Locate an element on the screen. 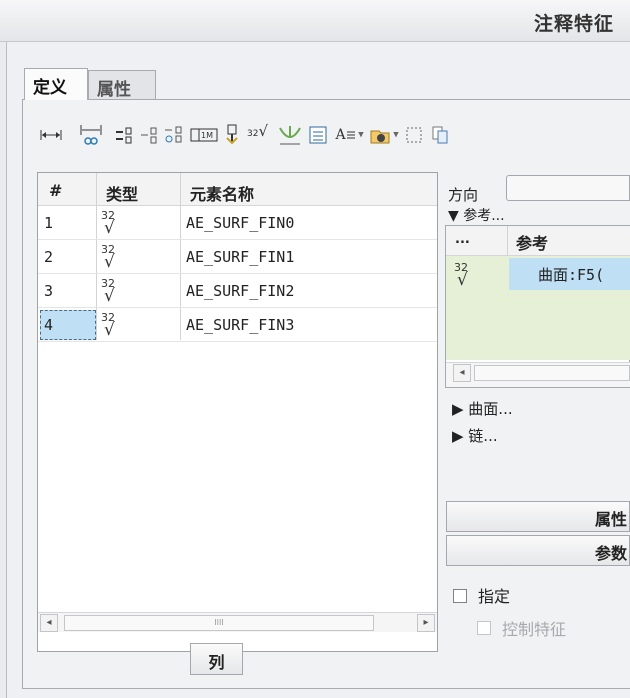  table-icon is located at coordinates (318, 135).